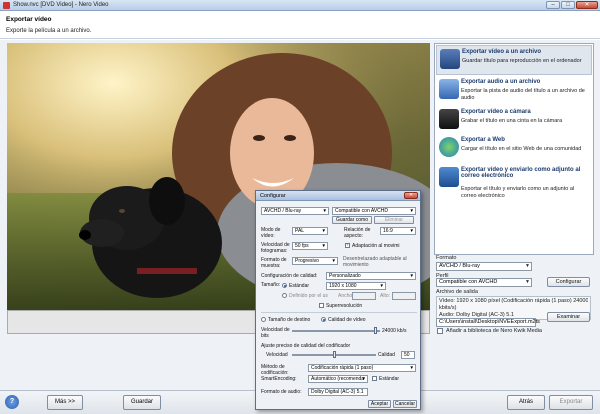 This screenshot has height=414, width=600. I want to click on video-mode-select: PAL ▼, so click(310, 231).